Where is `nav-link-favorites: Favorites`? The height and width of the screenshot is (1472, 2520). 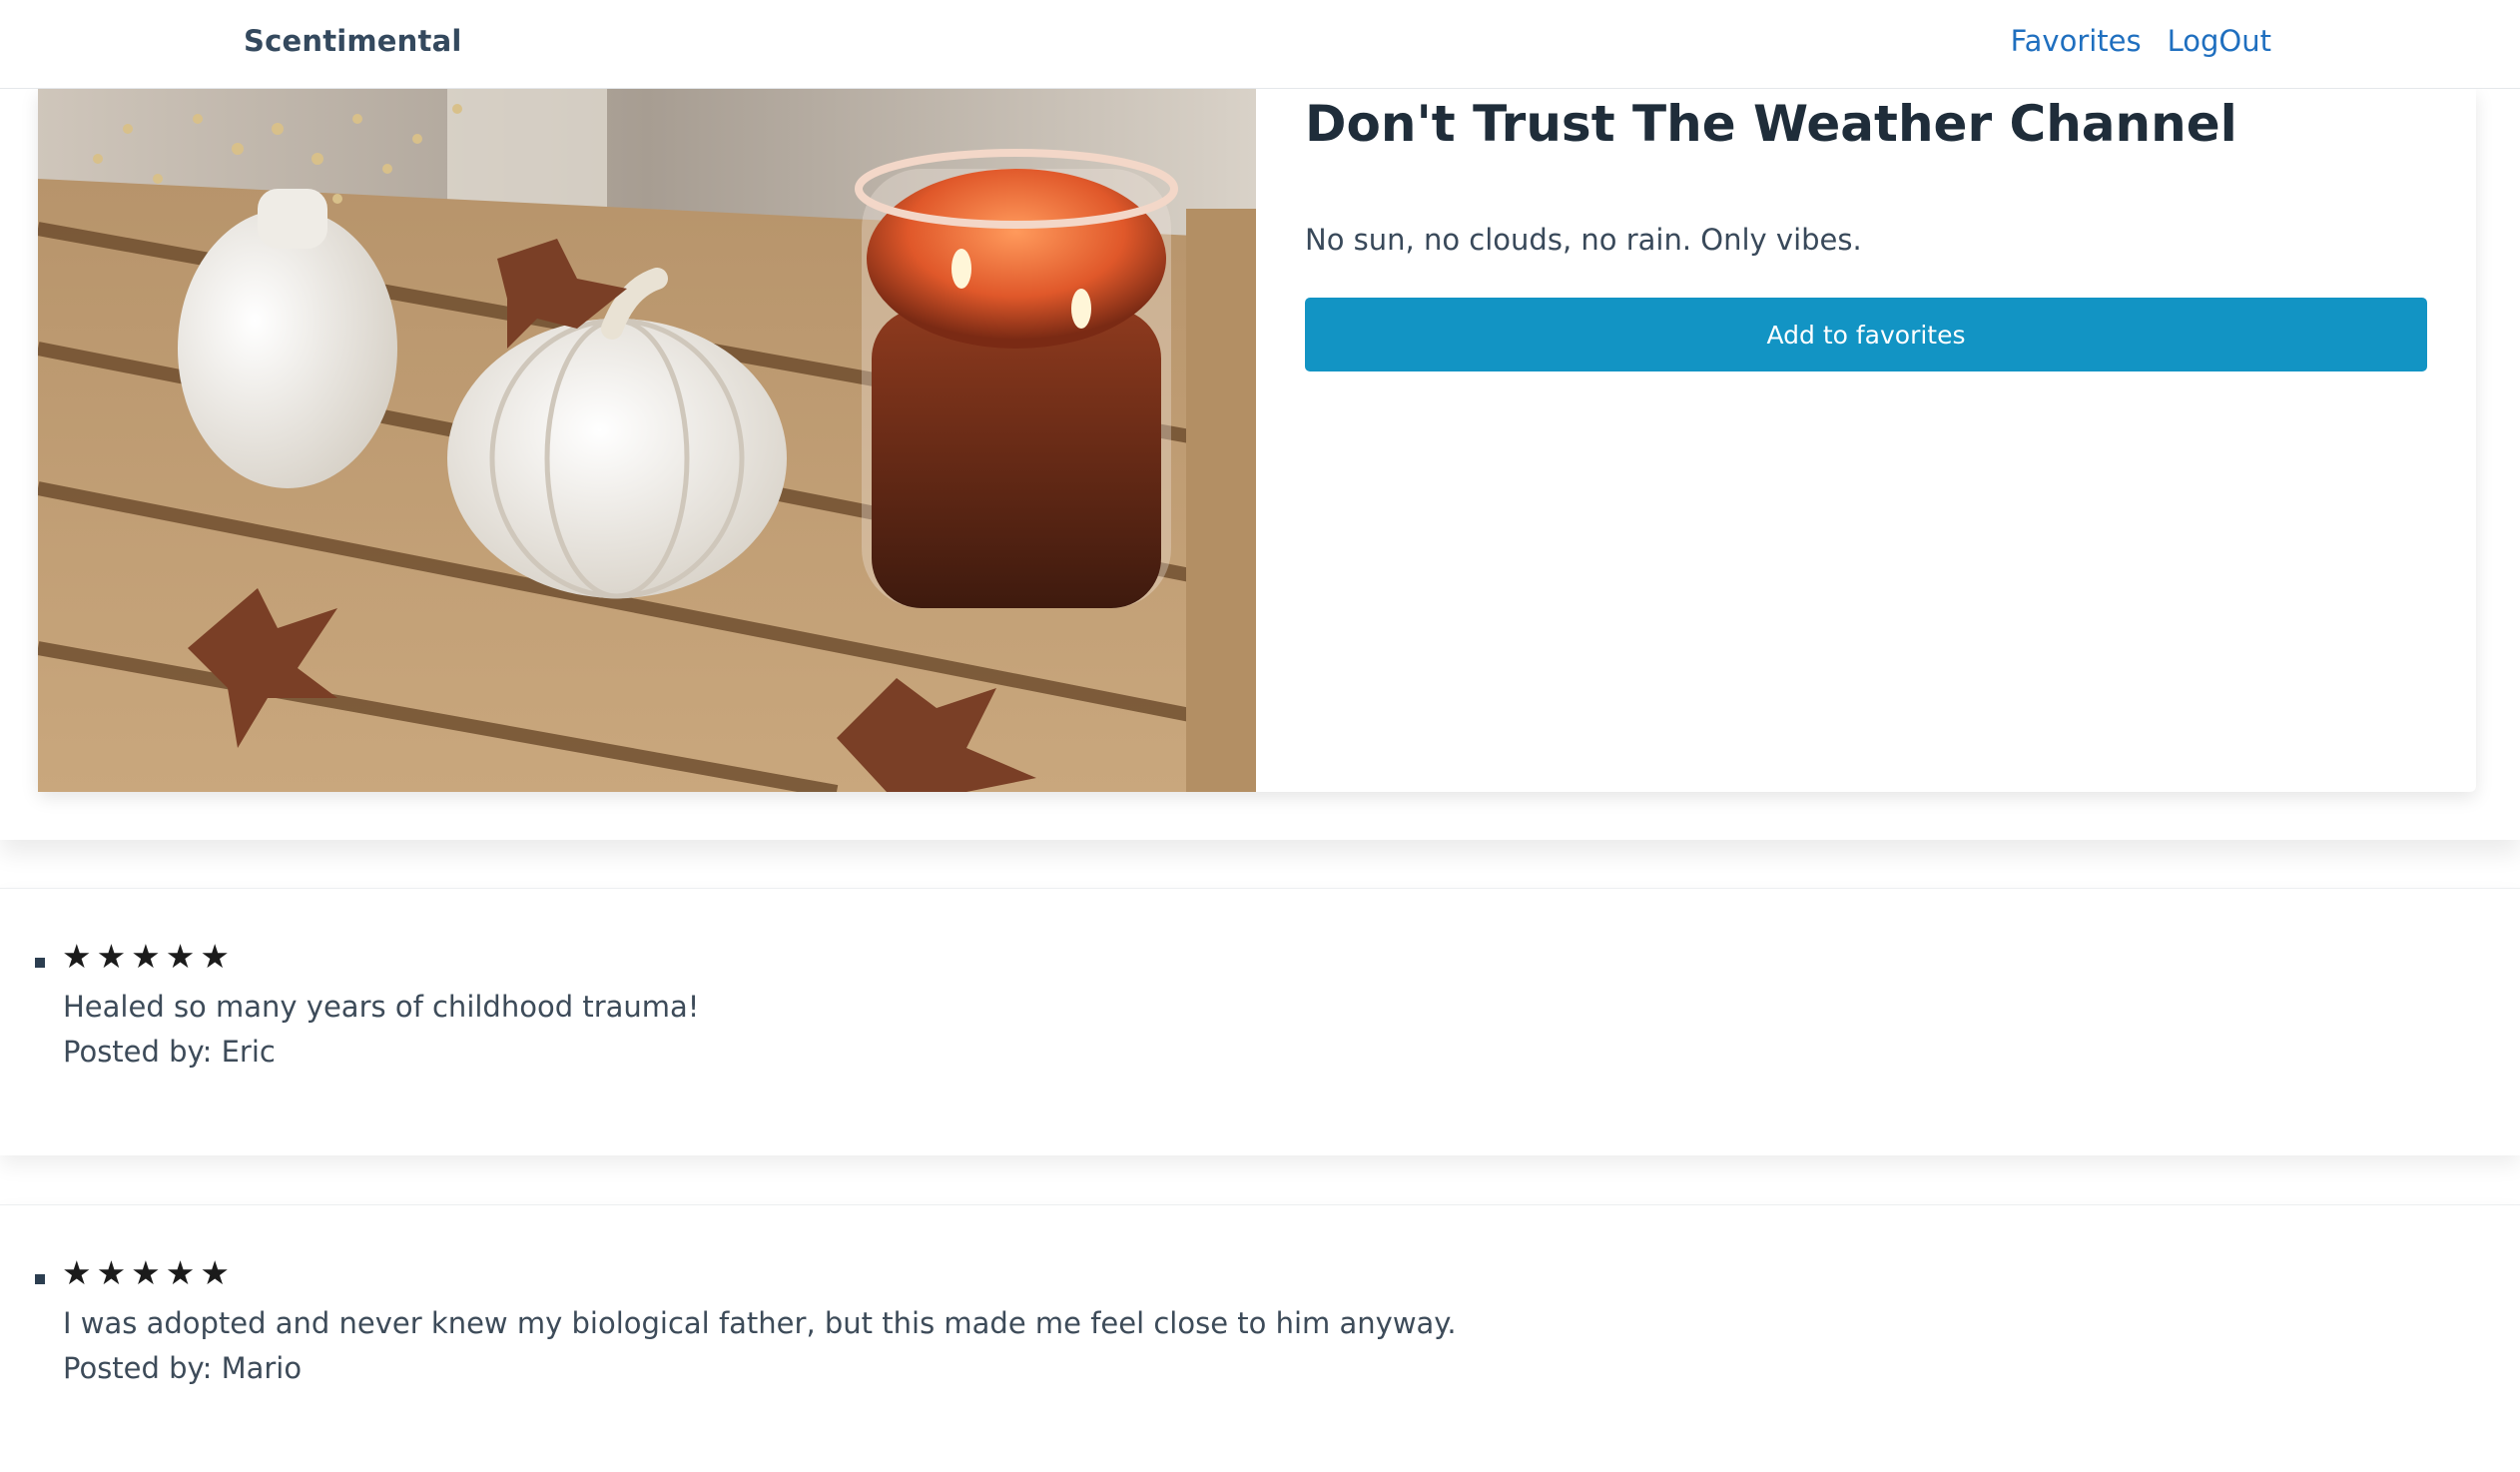
nav-link-favorites: Favorites is located at coordinates (2076, 41).